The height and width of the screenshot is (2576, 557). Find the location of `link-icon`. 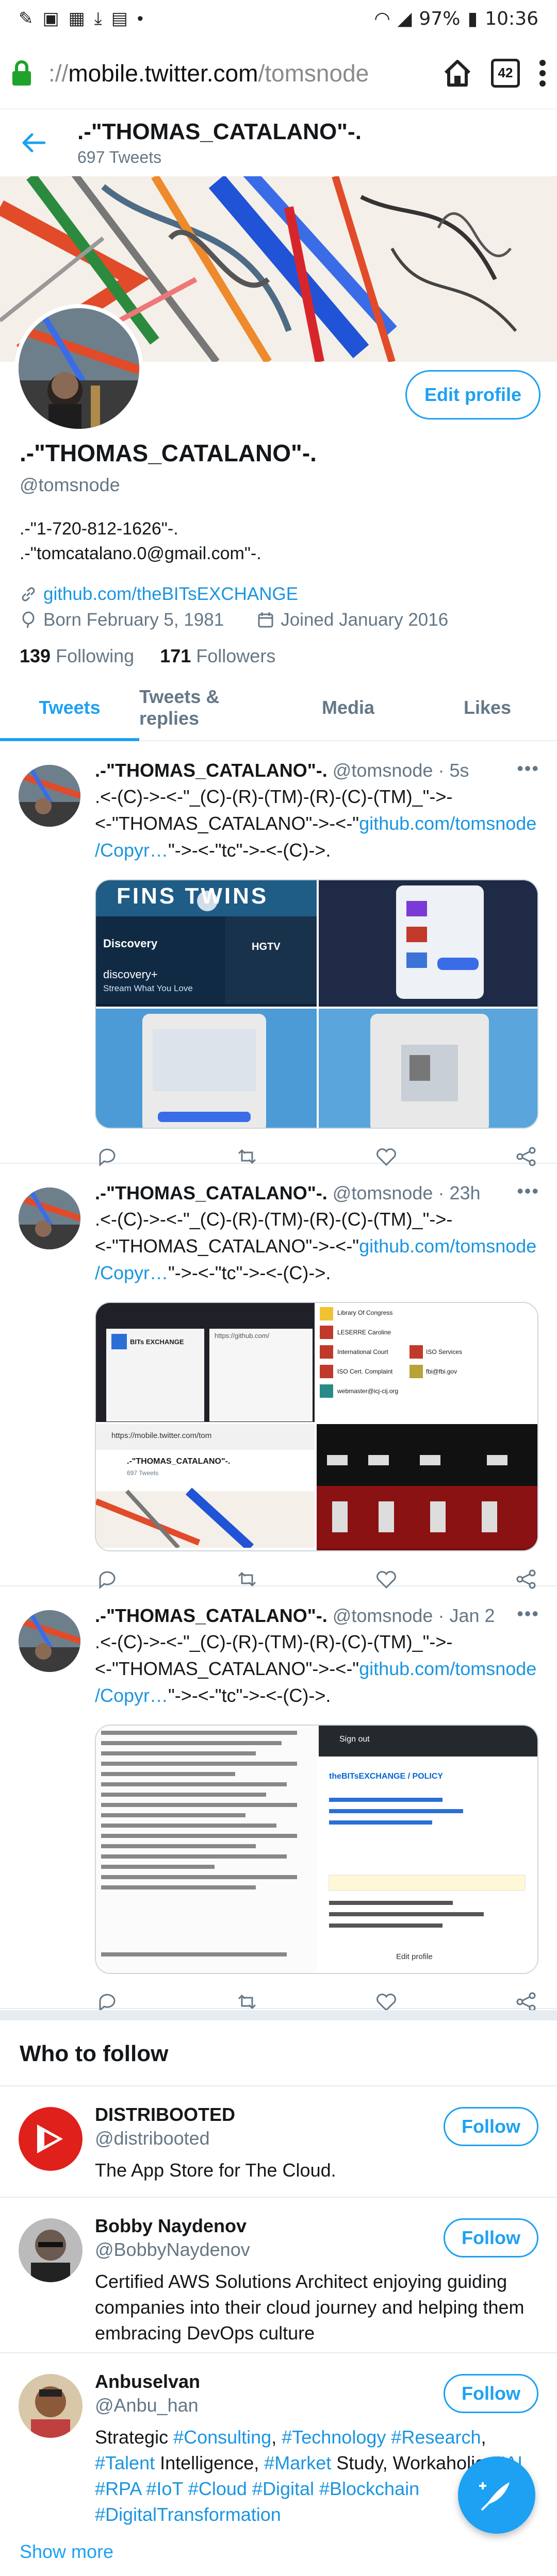

link-icon is located at coordinates (28, 594).